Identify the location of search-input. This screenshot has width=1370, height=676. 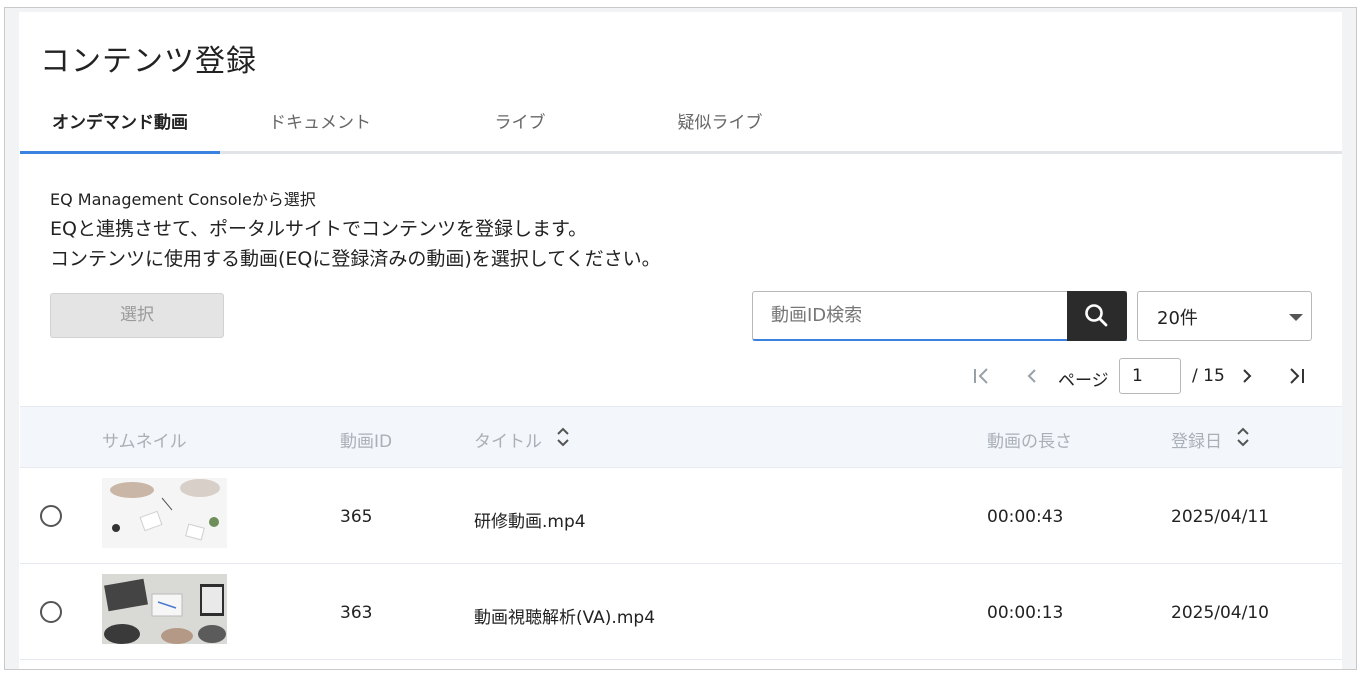
(910, 315).